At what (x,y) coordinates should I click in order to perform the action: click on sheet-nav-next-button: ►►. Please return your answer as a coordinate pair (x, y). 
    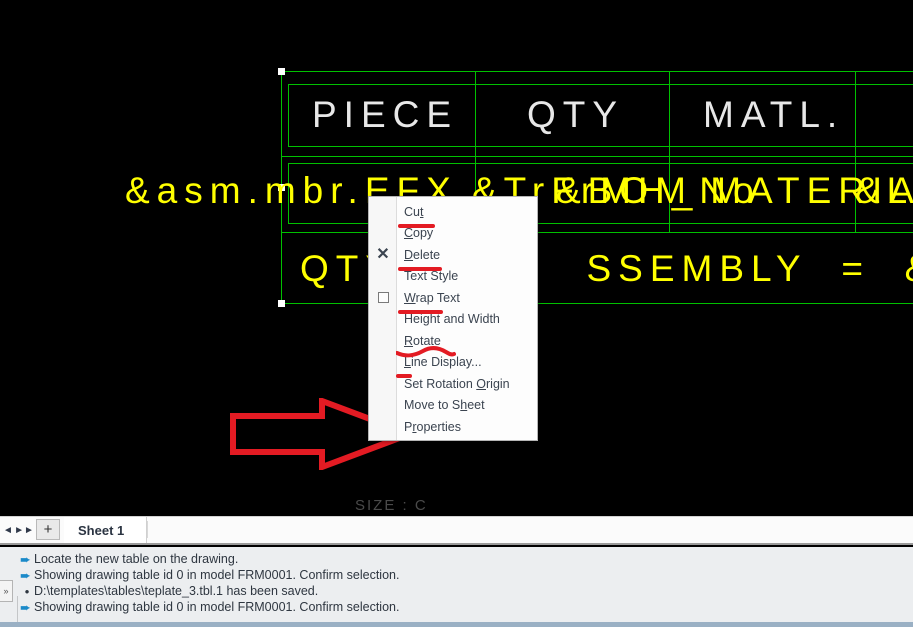
    Looking at the image, I should click on (24, 530).